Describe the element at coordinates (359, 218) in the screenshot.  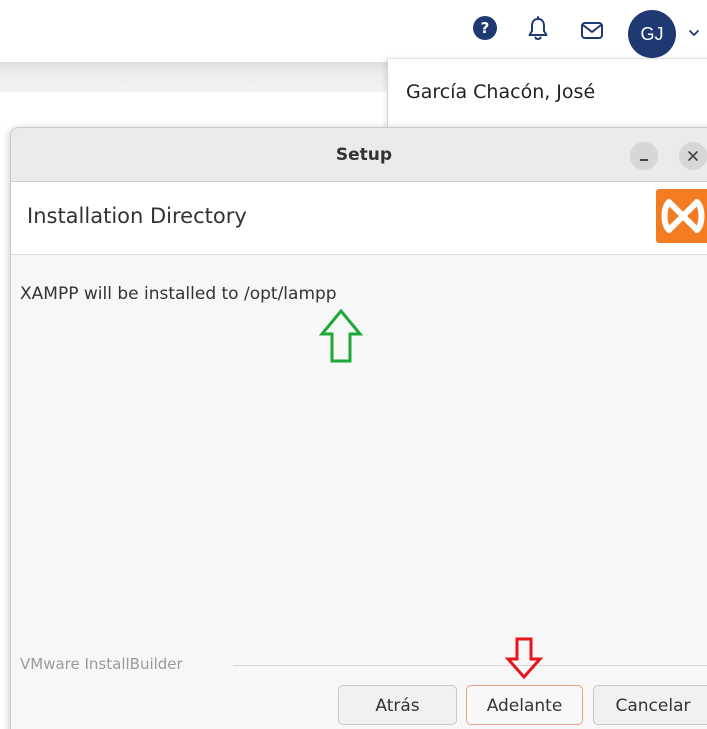
I see `dialog-header: Installation Directory` at that location.